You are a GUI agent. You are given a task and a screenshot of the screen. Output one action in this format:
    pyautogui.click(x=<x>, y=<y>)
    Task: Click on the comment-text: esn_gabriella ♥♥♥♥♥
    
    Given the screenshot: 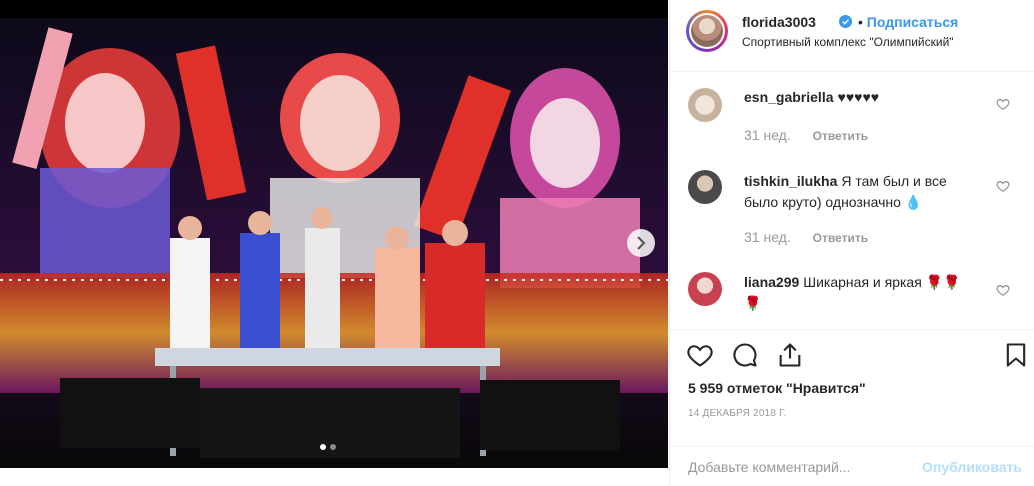 What is the action you would take?
    pyautogui.click(x=859, y=97)
    